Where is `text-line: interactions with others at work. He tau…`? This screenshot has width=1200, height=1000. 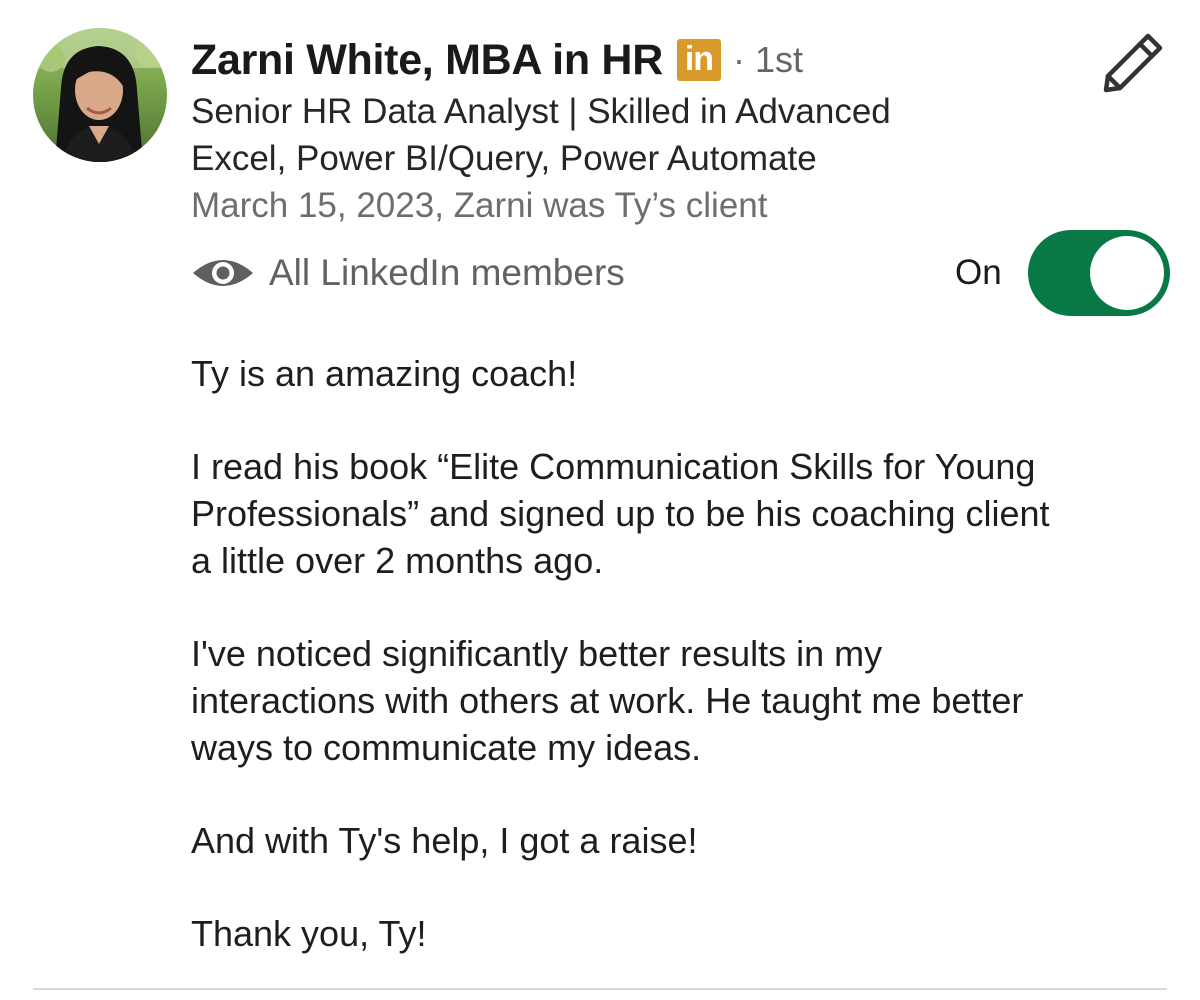
text-line: interactions with others at work. He tau… is located at coordinates (607, 700).